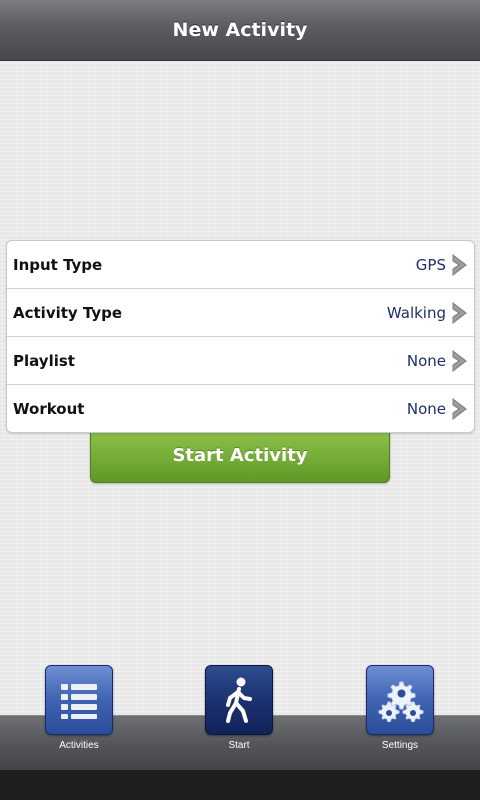 Image resolution: width=480 pixels, height=800 pixels. I want to click on row-value-playlist: None, so click(426, 360).